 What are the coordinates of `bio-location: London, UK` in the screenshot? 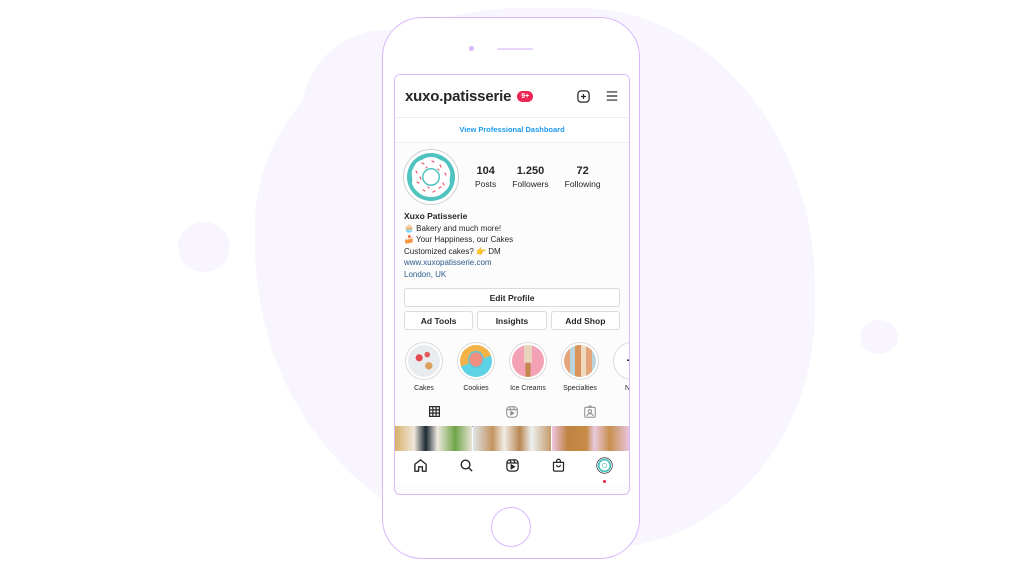 It's located at (512, 275).